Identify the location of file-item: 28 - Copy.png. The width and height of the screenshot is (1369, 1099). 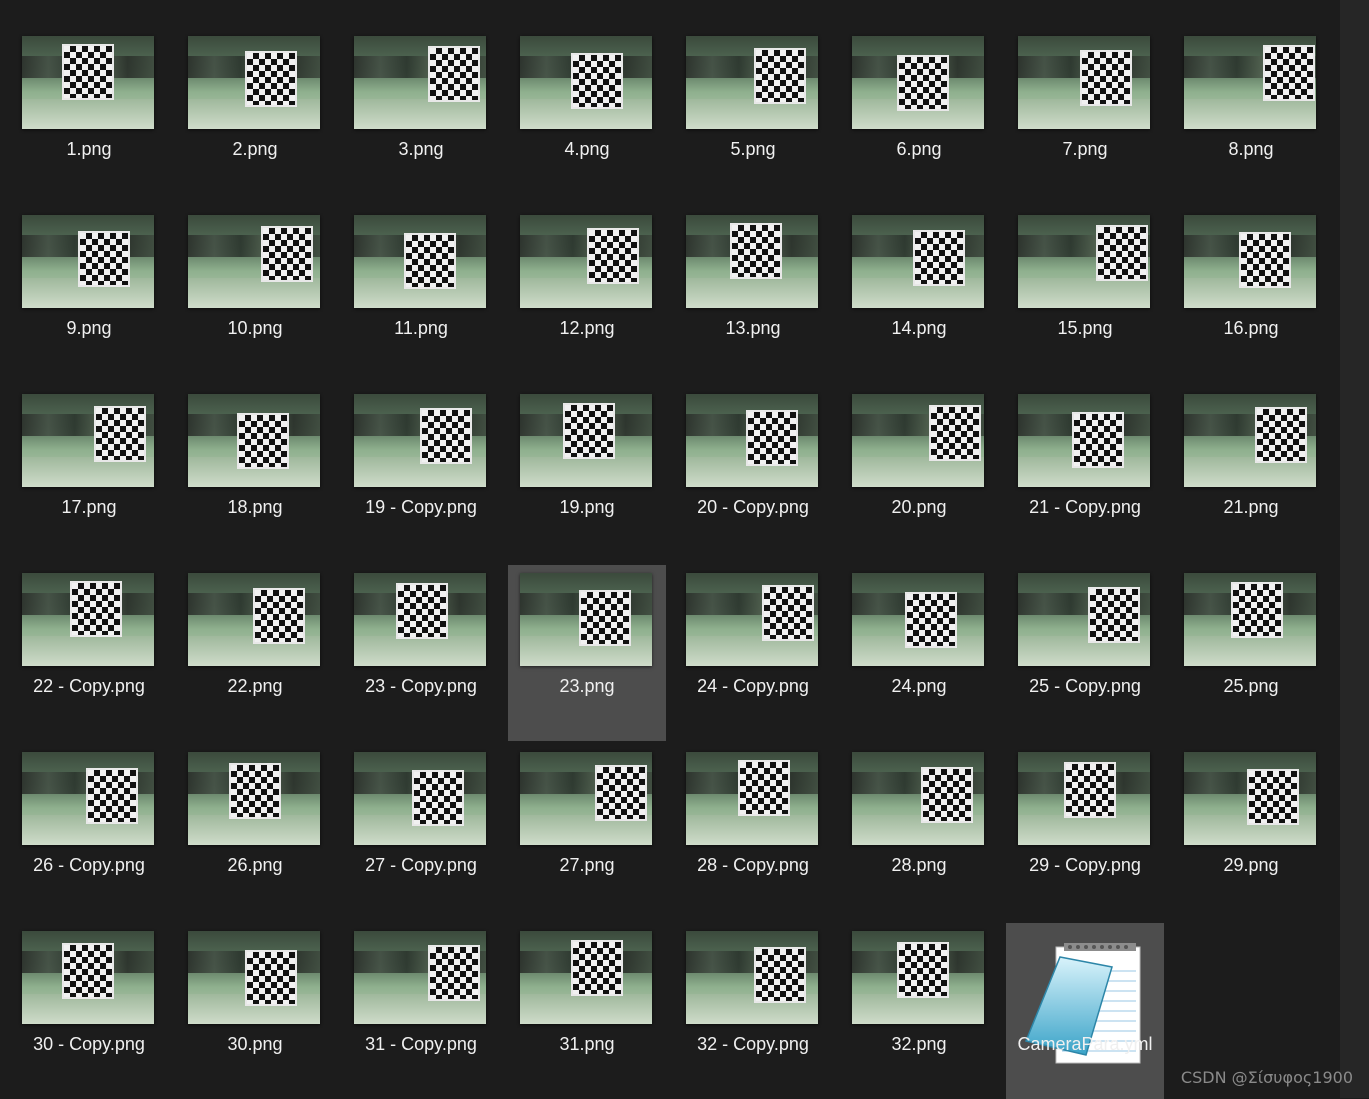
(753, 832).